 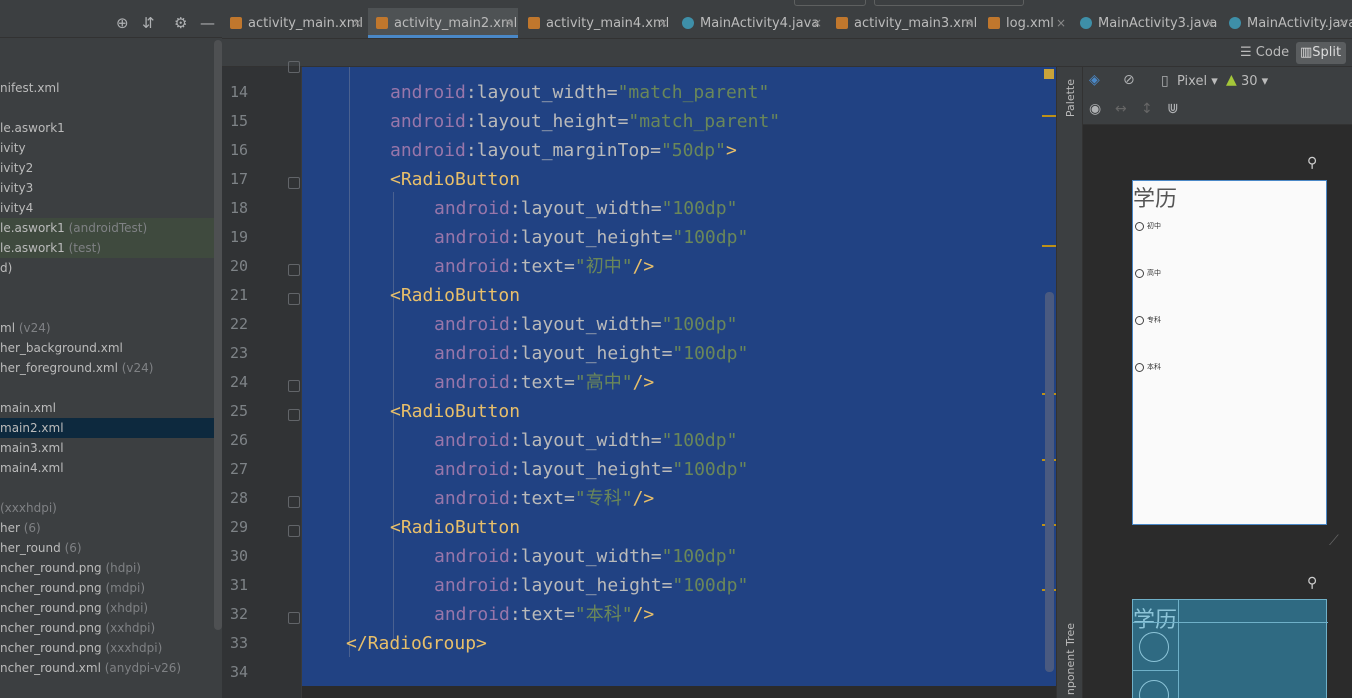 I want to click on tree-item: le.aswork1, so click(x=111, y=128).